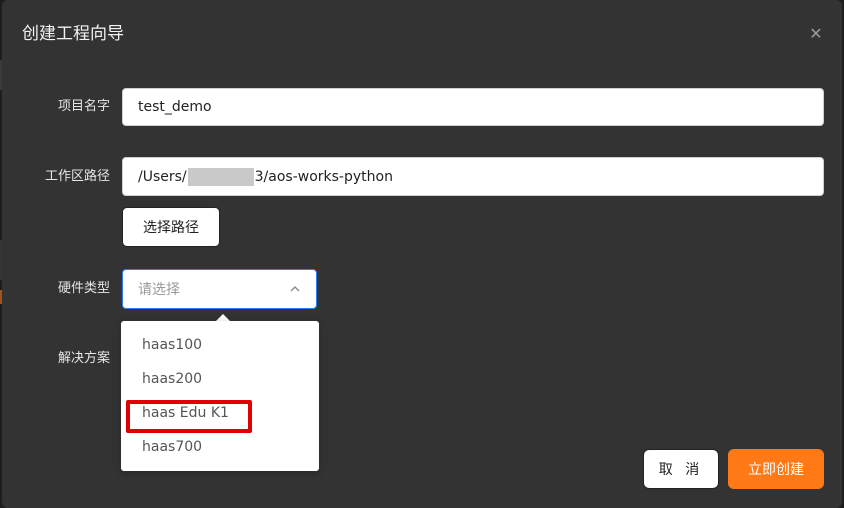 The width and height of the screenshot is (844, 508). Describe the element at coordinates (220, 176) in the screenshot. I see `redacted-username` at that location.